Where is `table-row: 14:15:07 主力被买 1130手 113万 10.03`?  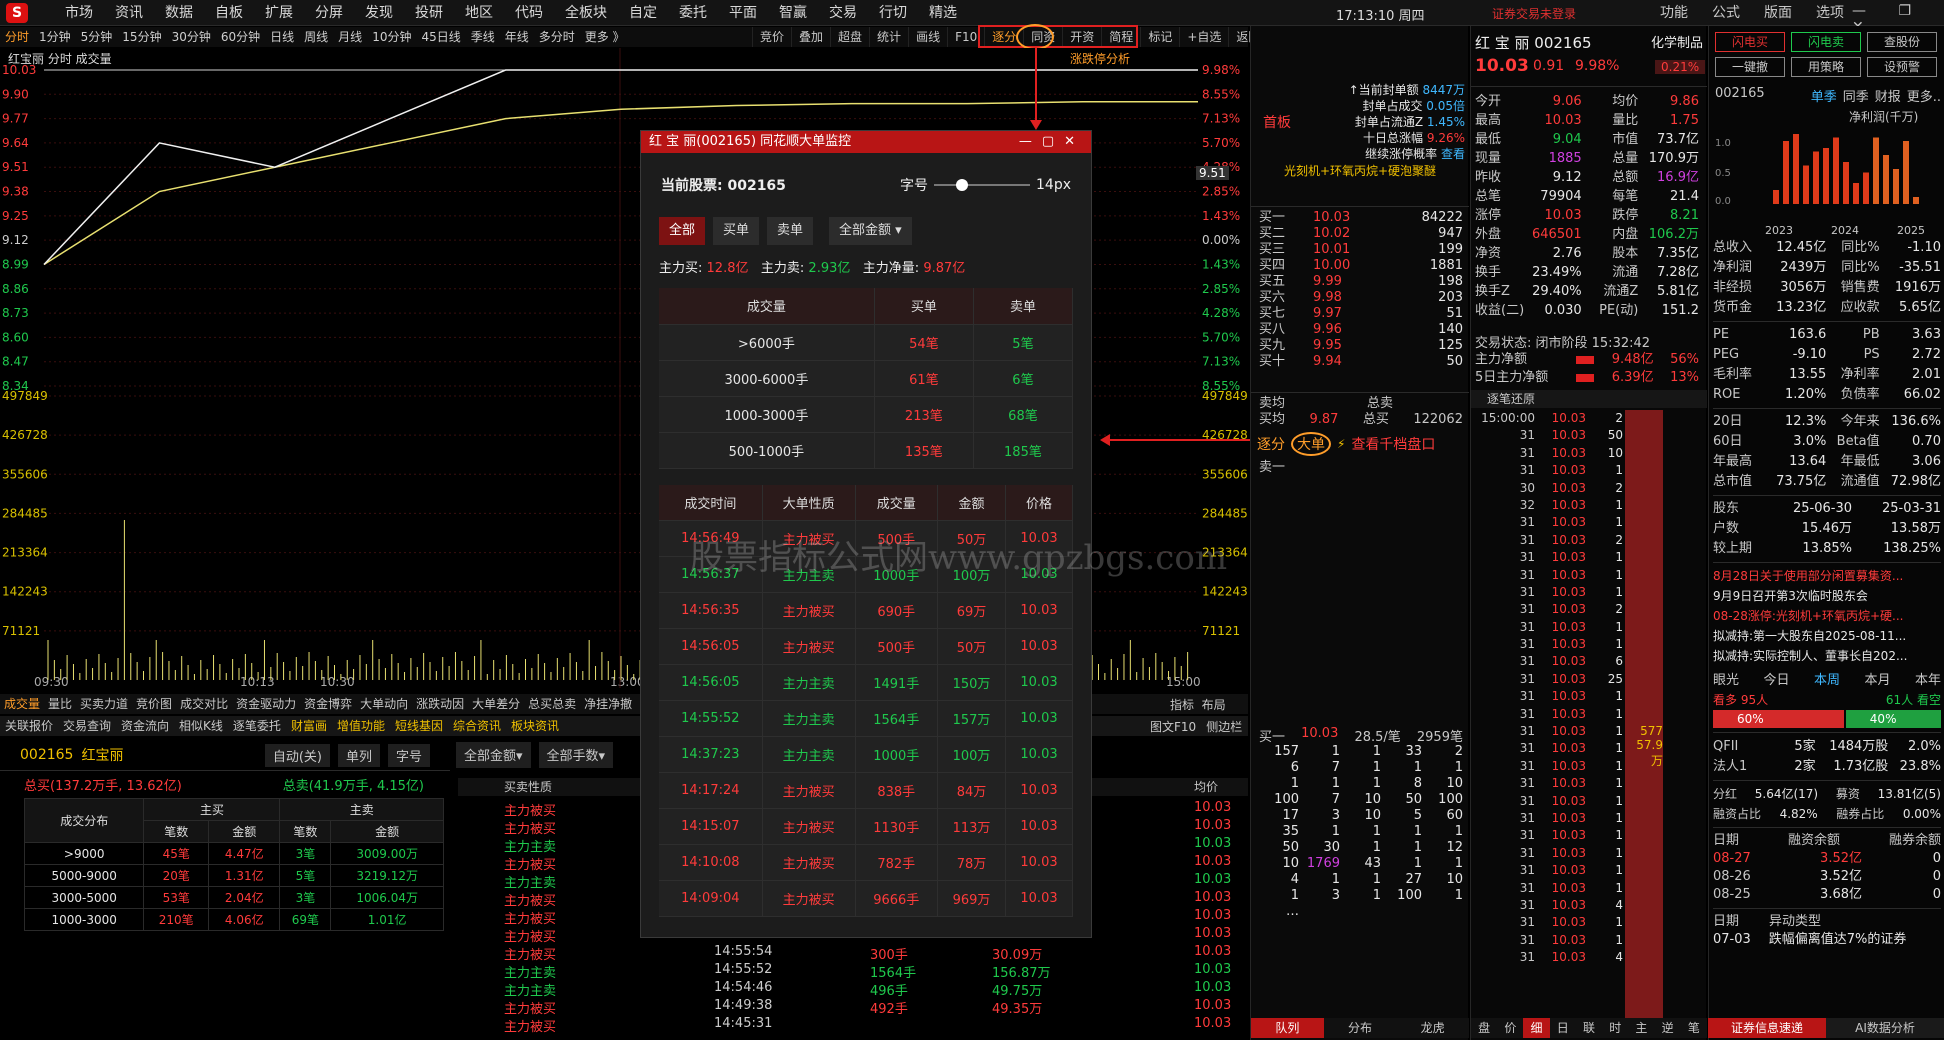 table-row: 14:15:07 主力被买 1130手 113万 10.03 is located at coordinates (866, 826).